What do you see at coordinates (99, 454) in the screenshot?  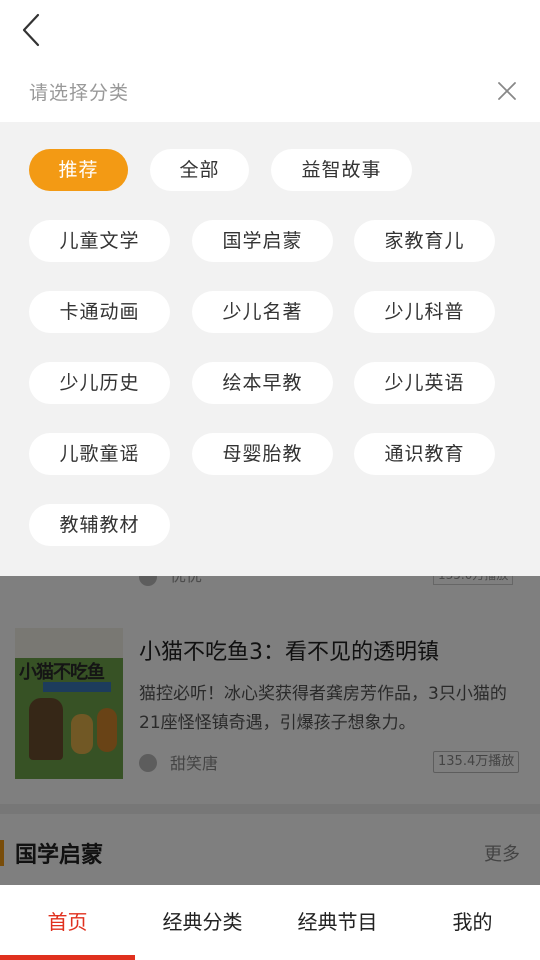 I see `category-chip: 儿歌童谣` at bounding box center [99, 454].